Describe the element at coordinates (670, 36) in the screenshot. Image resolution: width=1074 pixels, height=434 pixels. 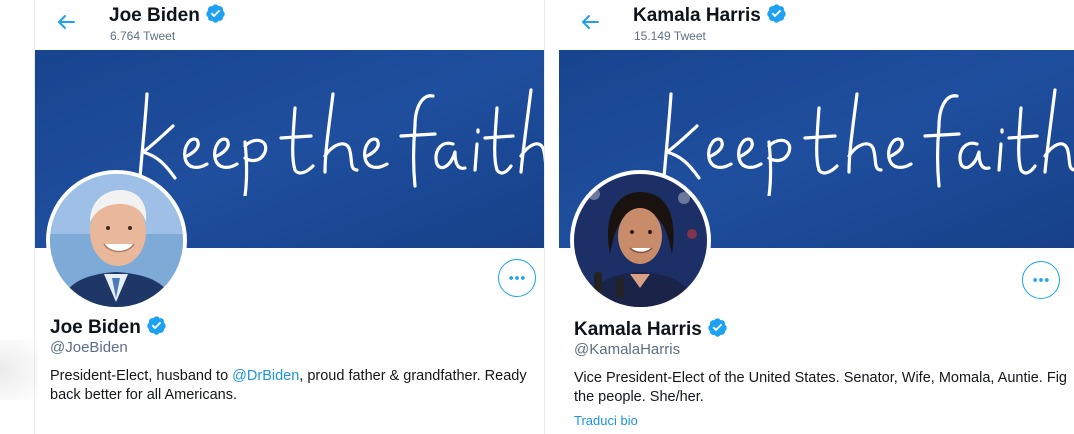
I see `tweet-count: 15.149 Tweet` at that location.